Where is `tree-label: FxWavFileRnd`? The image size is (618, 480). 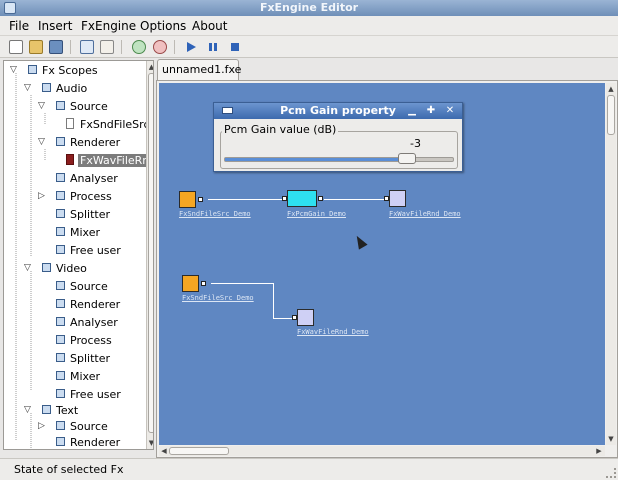 tree-label: FxWavFileRnd is located at coordinates (115, 160).